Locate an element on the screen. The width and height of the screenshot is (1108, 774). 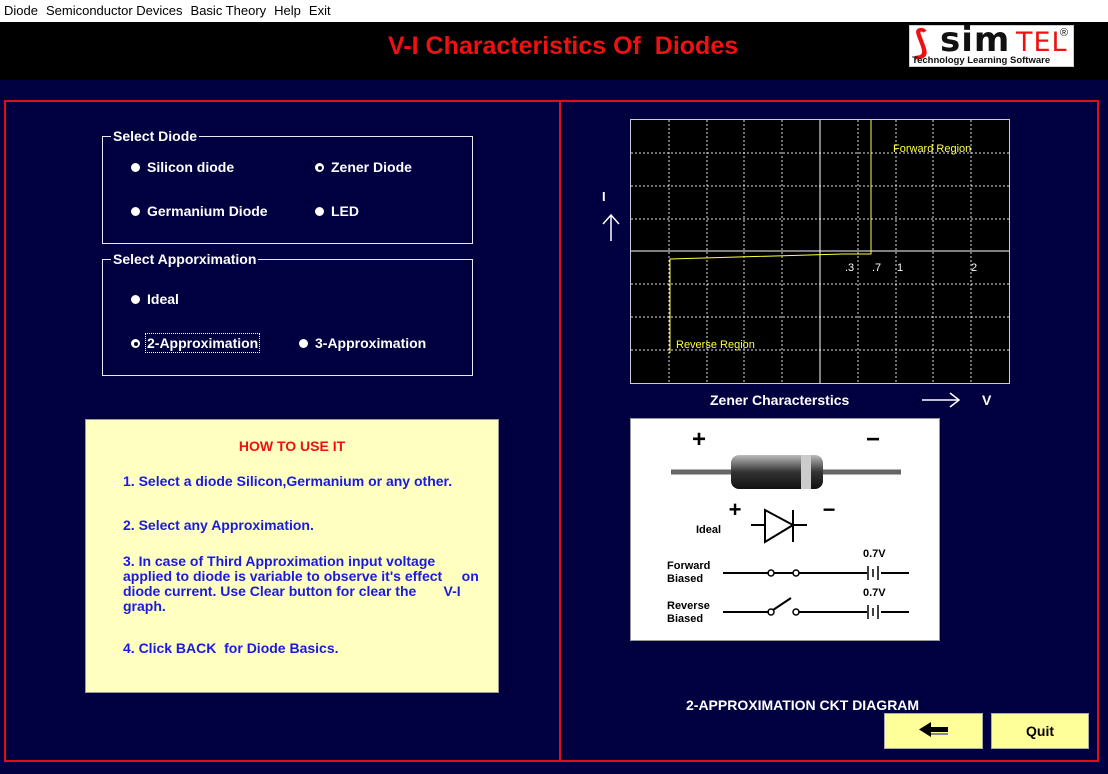
ideal-label: Ideal is located at coordinates (708, 530).